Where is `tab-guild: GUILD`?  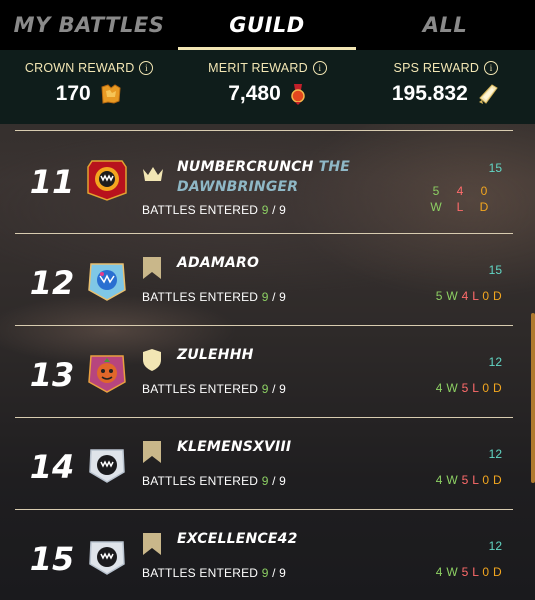 tab-guild: GUILD is located at coordinates (267, 25).